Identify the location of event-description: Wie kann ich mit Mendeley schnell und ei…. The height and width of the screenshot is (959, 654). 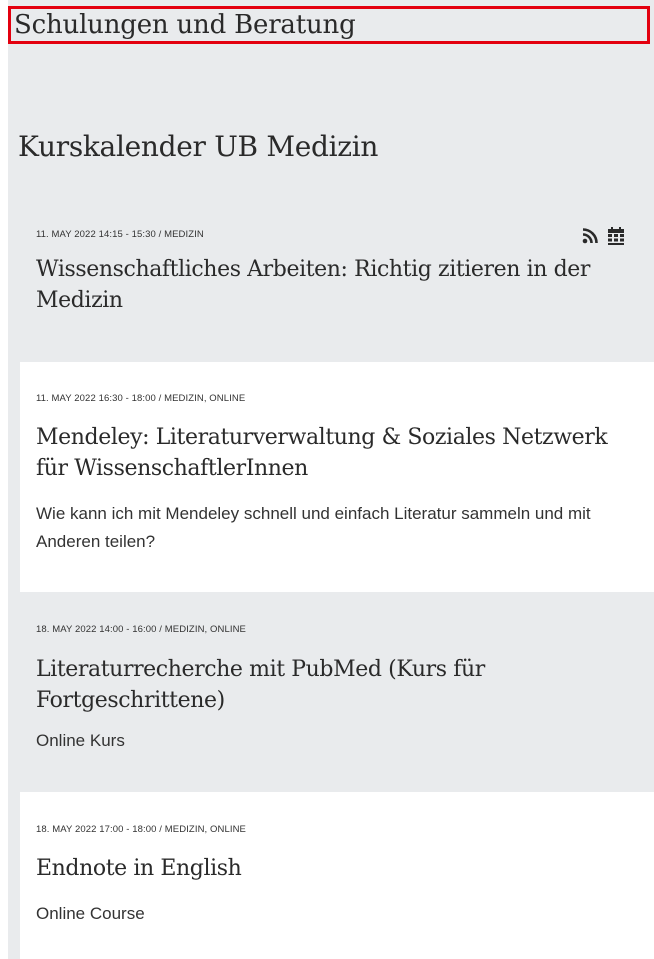
(313, 527).